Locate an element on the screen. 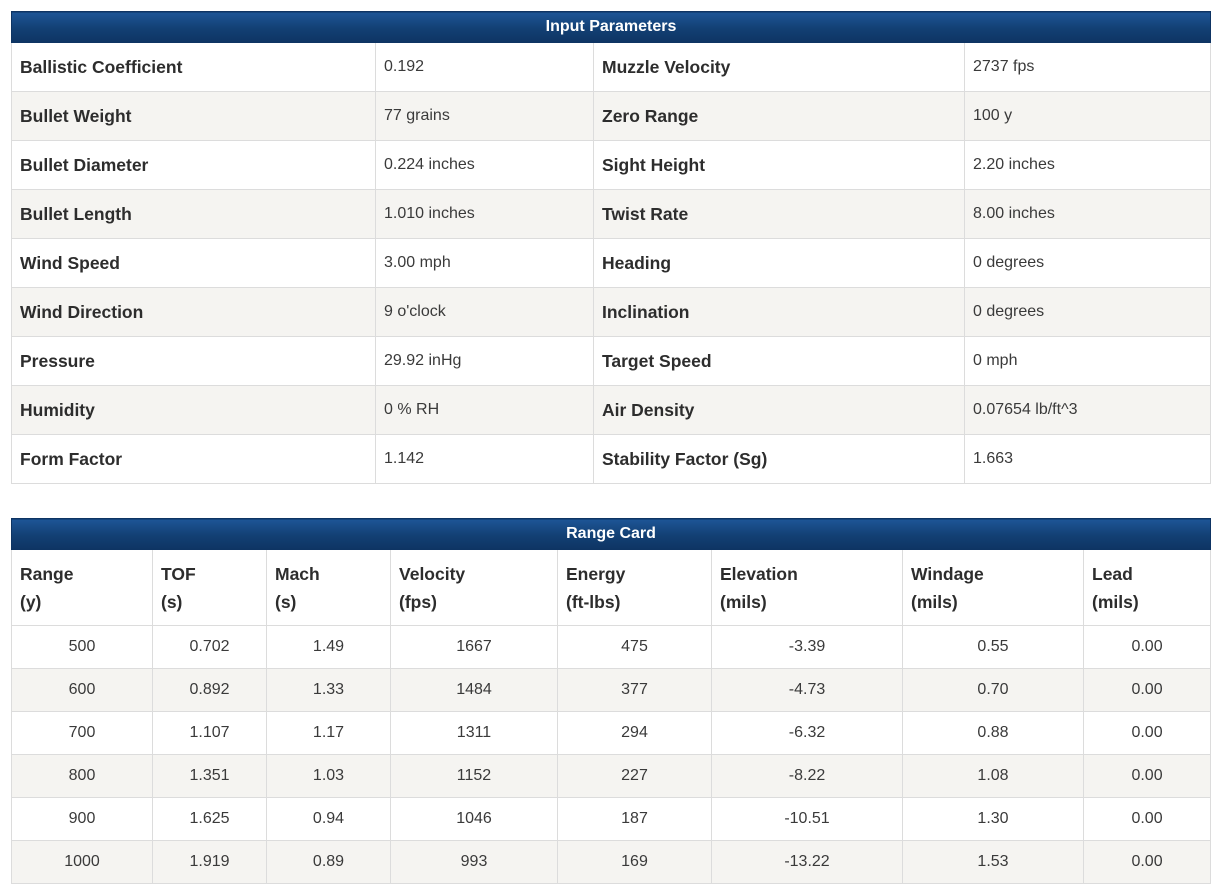 This screenshot has height=889, width=1220. param-label: Stability Factor (Sg) is located at coordinates (779, 459).